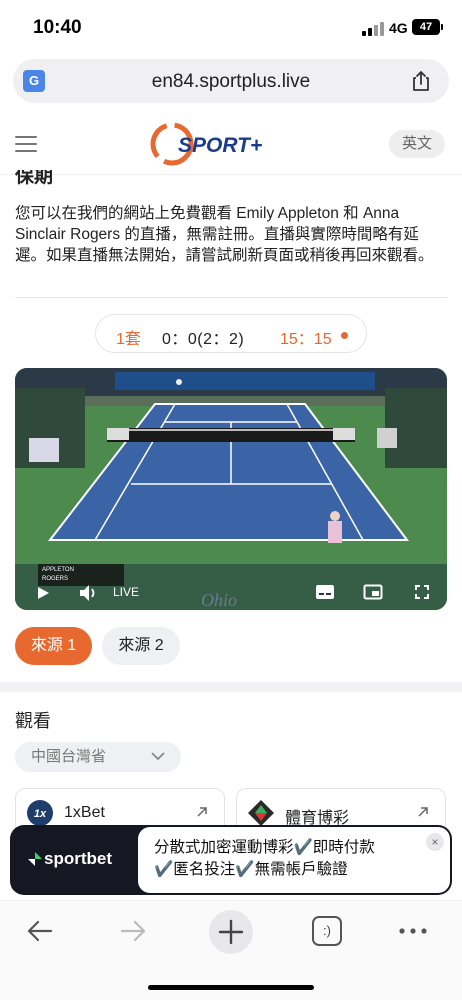  What do you see at coordinates (264, 858) in the screenshot?
I see `ad-text: 分散式加密運動博彩✔️即時付款 ✔️匿名投注✔️無需帳戶驗證` at bounding box center [264, 858].